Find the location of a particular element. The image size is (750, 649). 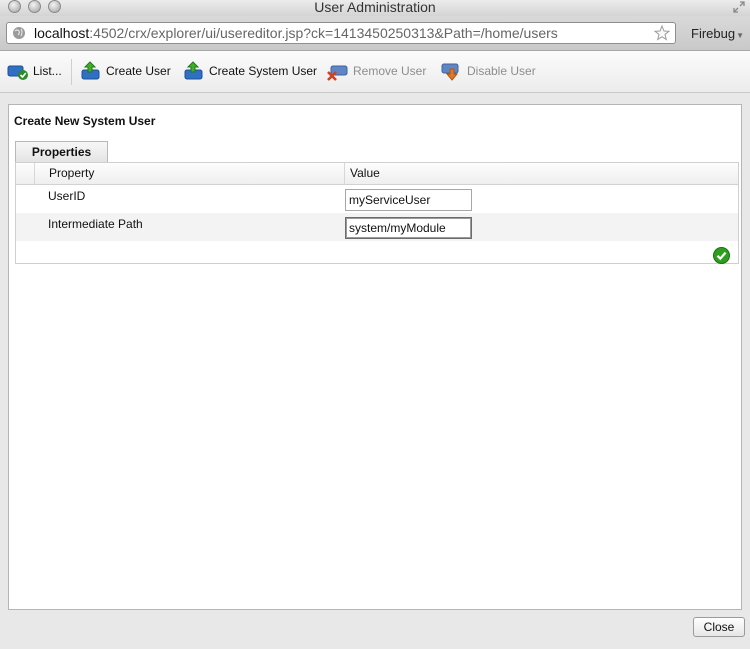

fullscreen-icon is located at coordinates (739, 7).